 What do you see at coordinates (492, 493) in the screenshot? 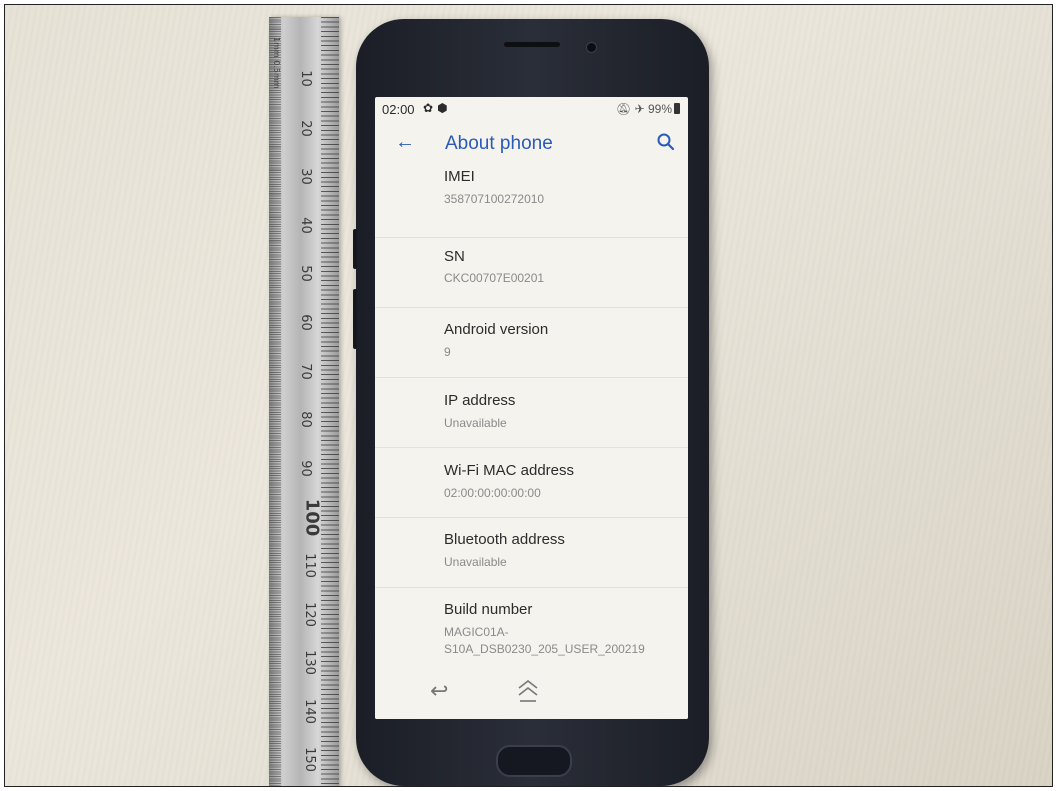
I see `item-value: 02:00:00:00:00:00` at bounding box center [492, 493].